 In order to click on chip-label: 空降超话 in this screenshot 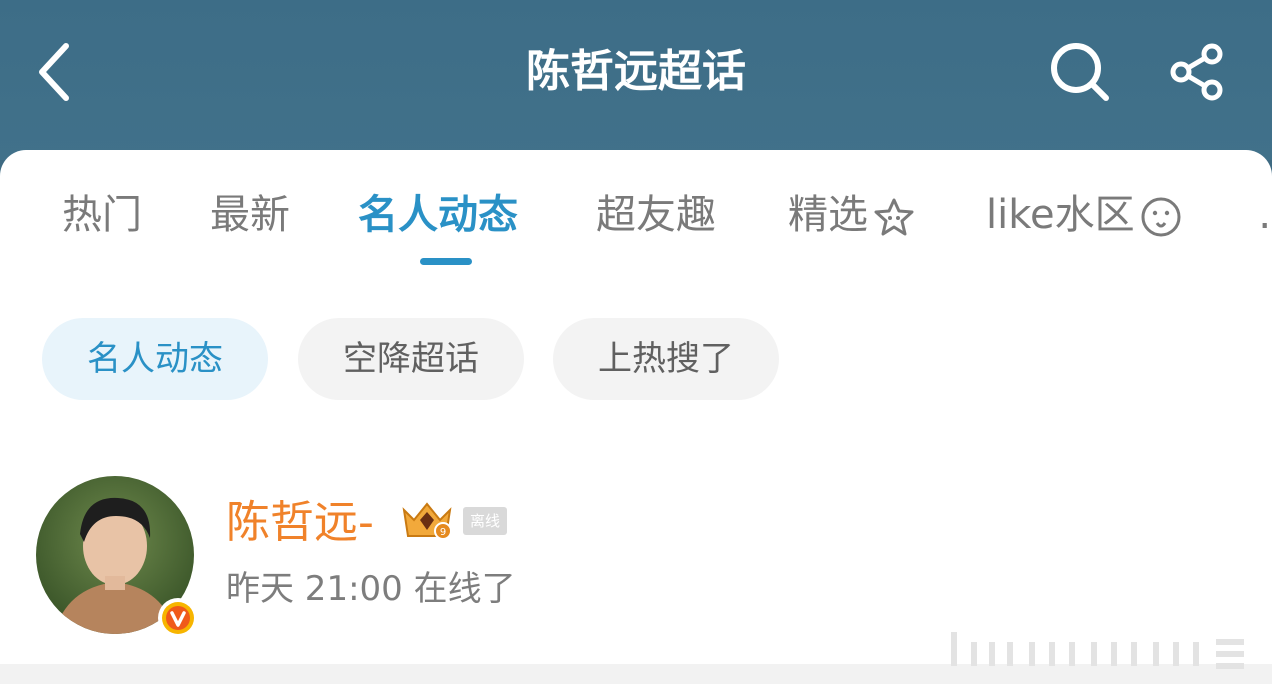, I will do `click(411, 359)`.